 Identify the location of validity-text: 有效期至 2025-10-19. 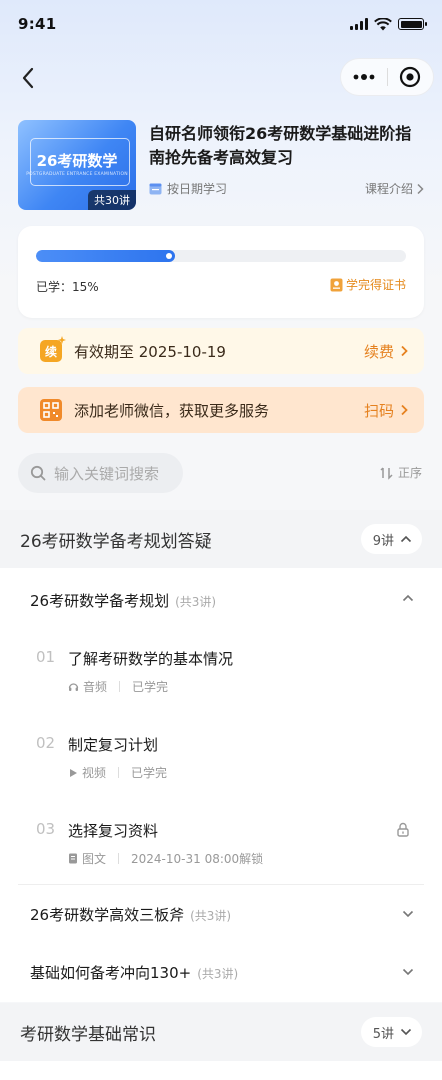
(150, 351).